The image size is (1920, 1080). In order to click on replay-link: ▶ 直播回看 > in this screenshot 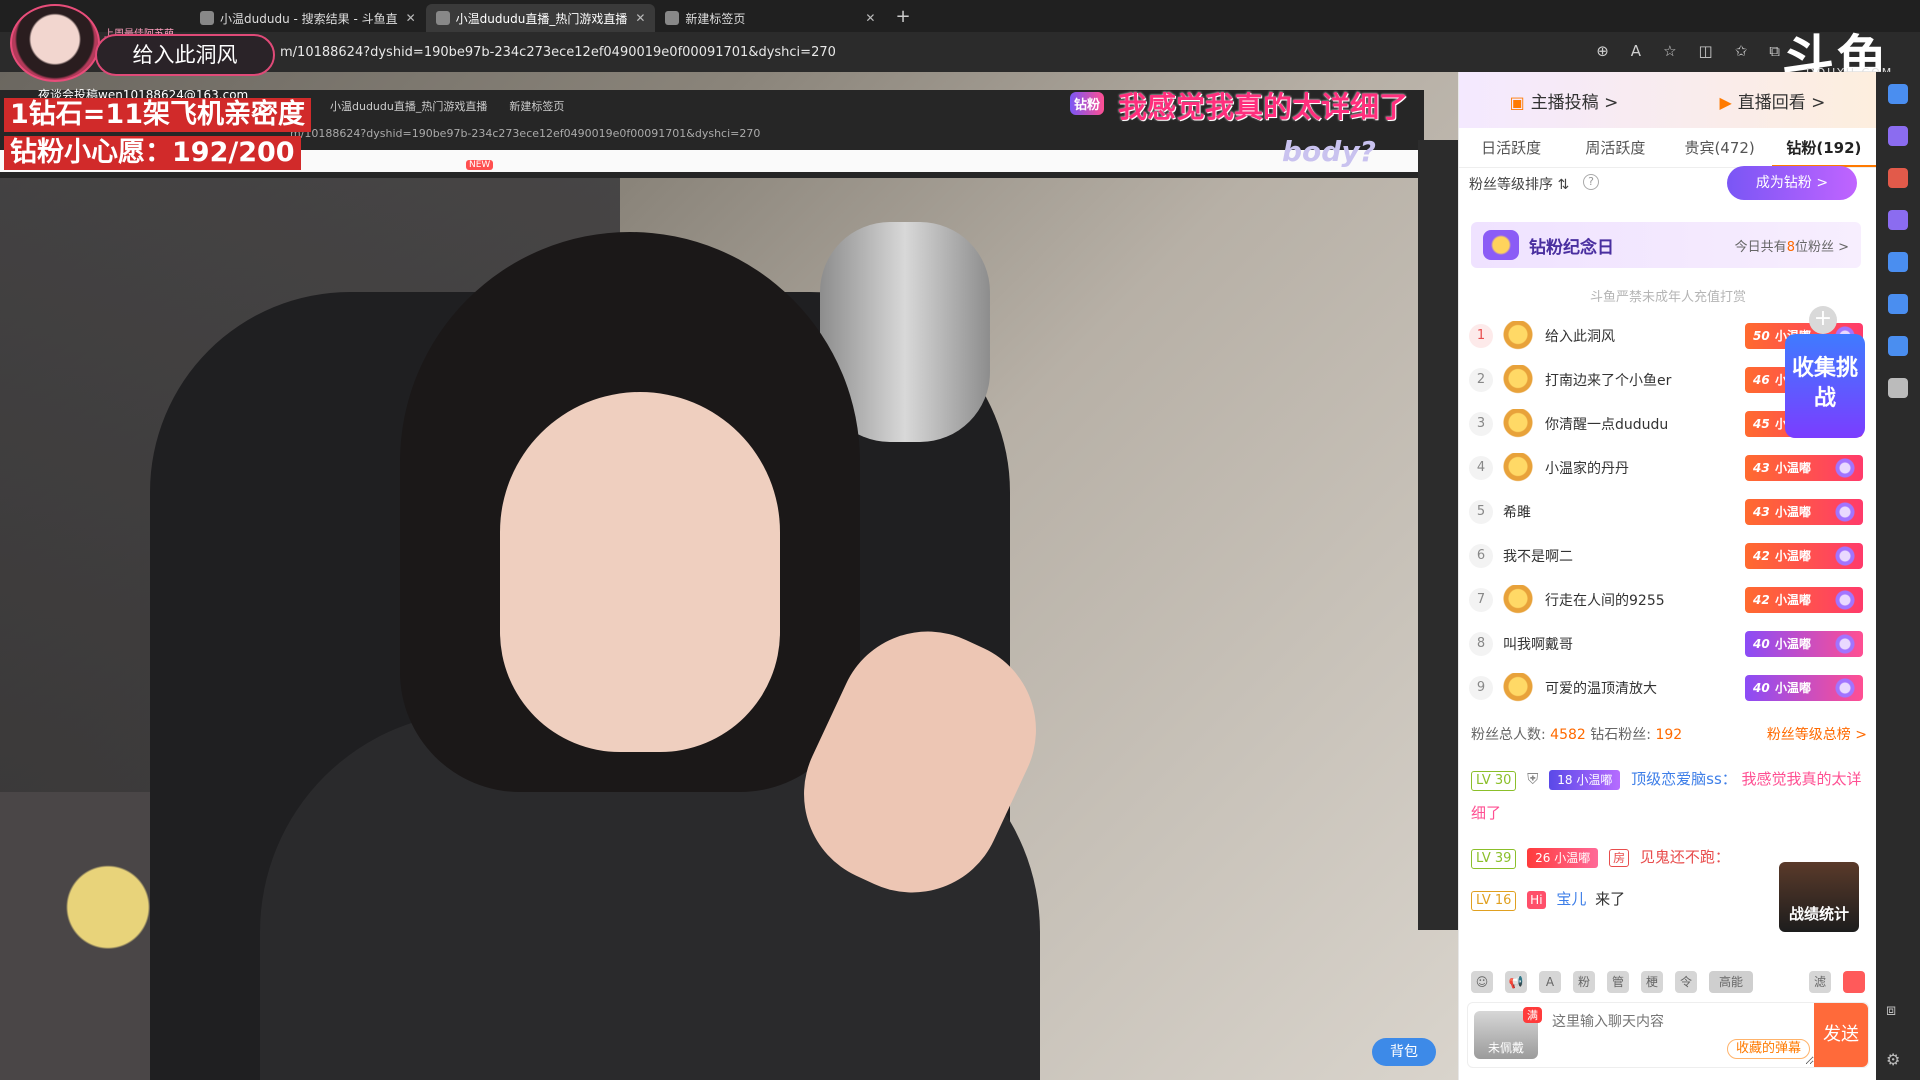, I will do `click(1772, 100)`.